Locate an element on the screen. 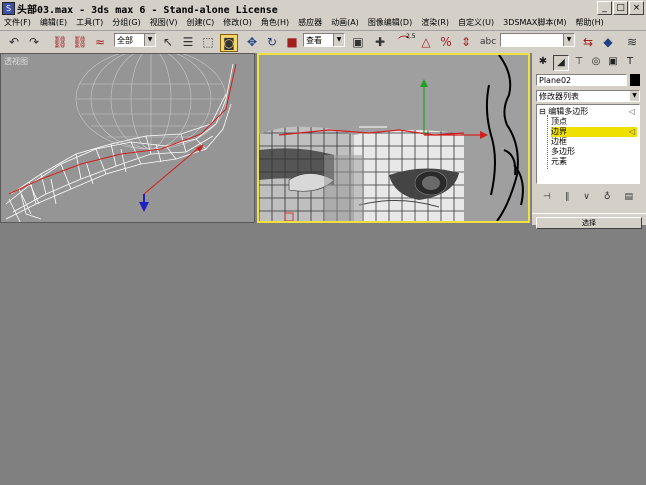 The width and height of the screenshot is (646, 485). modifier-stack: ⊟ 编辑多边形 ◁ 顶点 边界 ◁ 边框 多边形 元素 is located at coordinates (588, 144).